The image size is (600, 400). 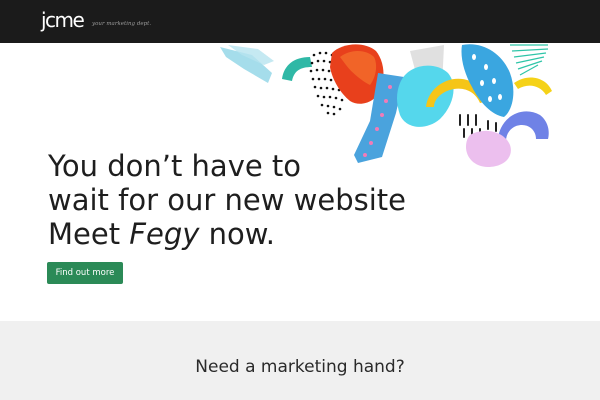 I want to click on top-navigation-bar: jcme your marketing dept., so click(x=300, y=21).